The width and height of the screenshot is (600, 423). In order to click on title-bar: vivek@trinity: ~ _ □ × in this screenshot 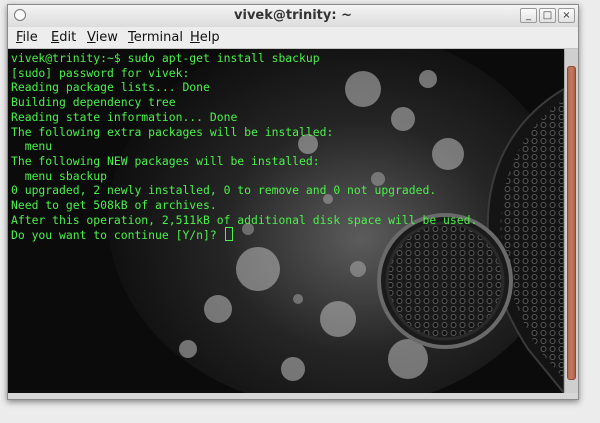, I will do `click(293, 16)`.